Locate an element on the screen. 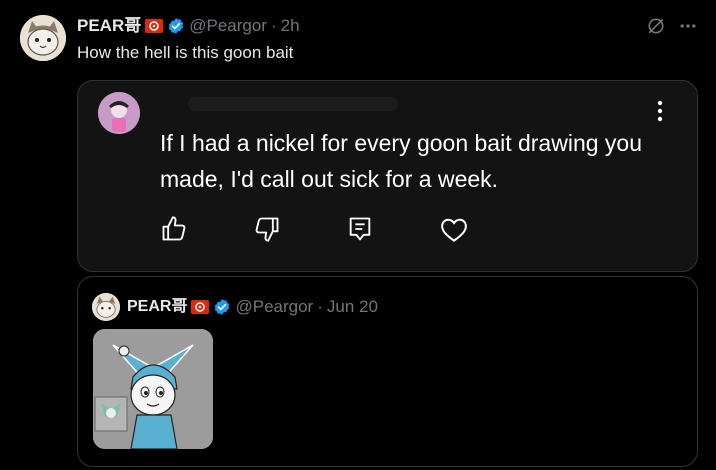 The image size is (716, 470). quoted-tweet-header: PEAR哥 @Peargor · Jun 20 is located at coordinates (235, 307).